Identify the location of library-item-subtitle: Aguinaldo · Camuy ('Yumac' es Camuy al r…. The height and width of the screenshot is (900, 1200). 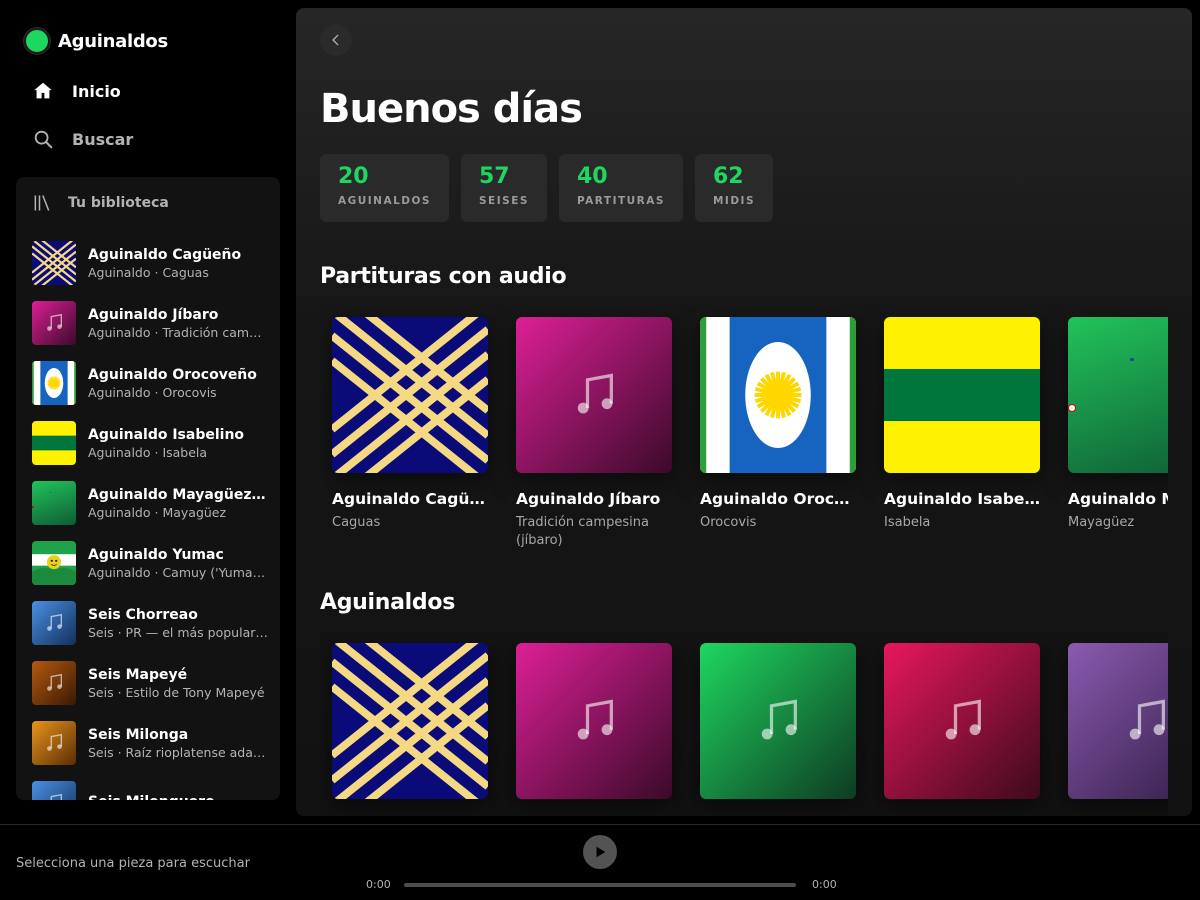
(178, 572).